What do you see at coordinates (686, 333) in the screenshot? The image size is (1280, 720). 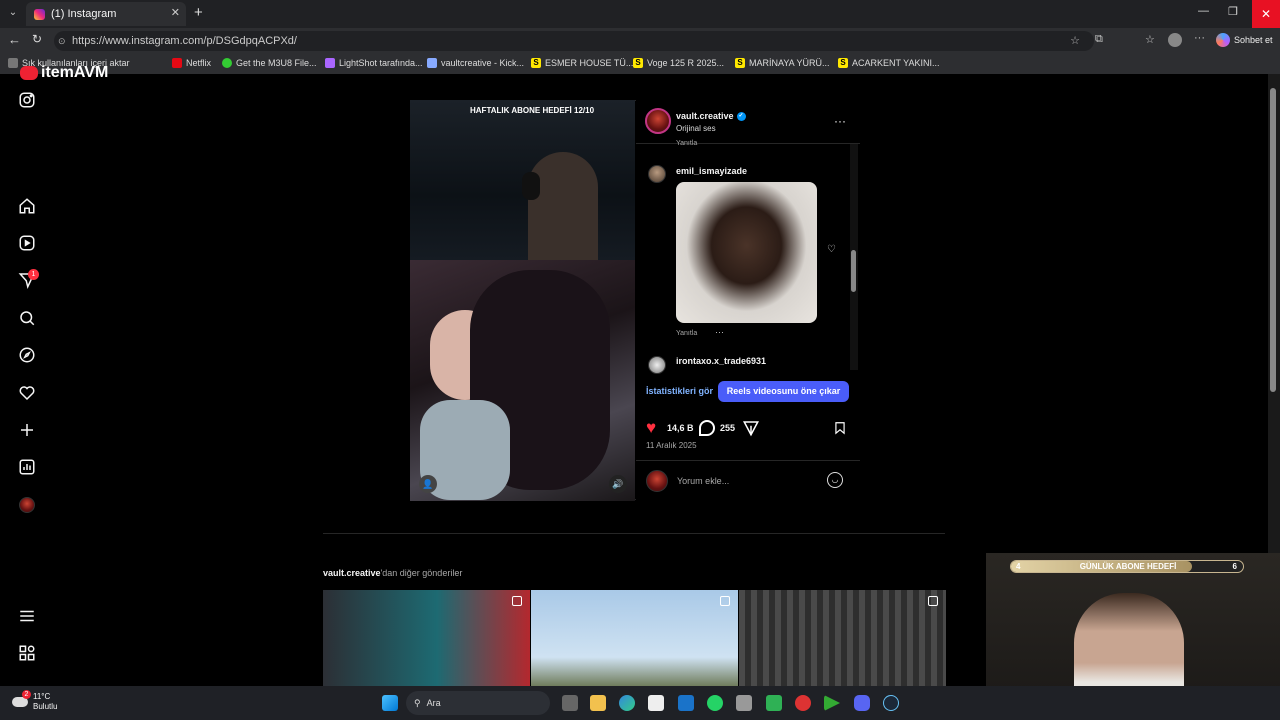 I see `reply-link: Yanıtla` at bounding box center [686, 333].